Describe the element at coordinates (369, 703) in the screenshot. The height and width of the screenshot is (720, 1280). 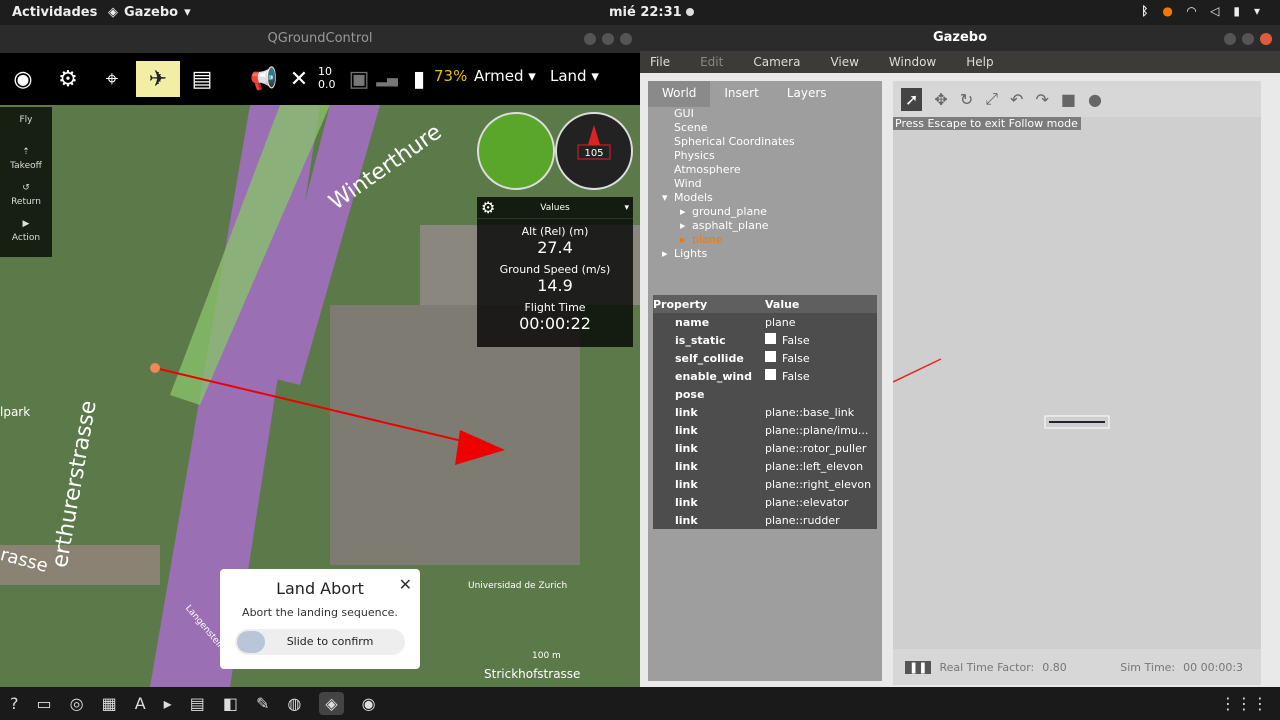
I see `qgroundcontrol-dock-icon: ◉` at that location.